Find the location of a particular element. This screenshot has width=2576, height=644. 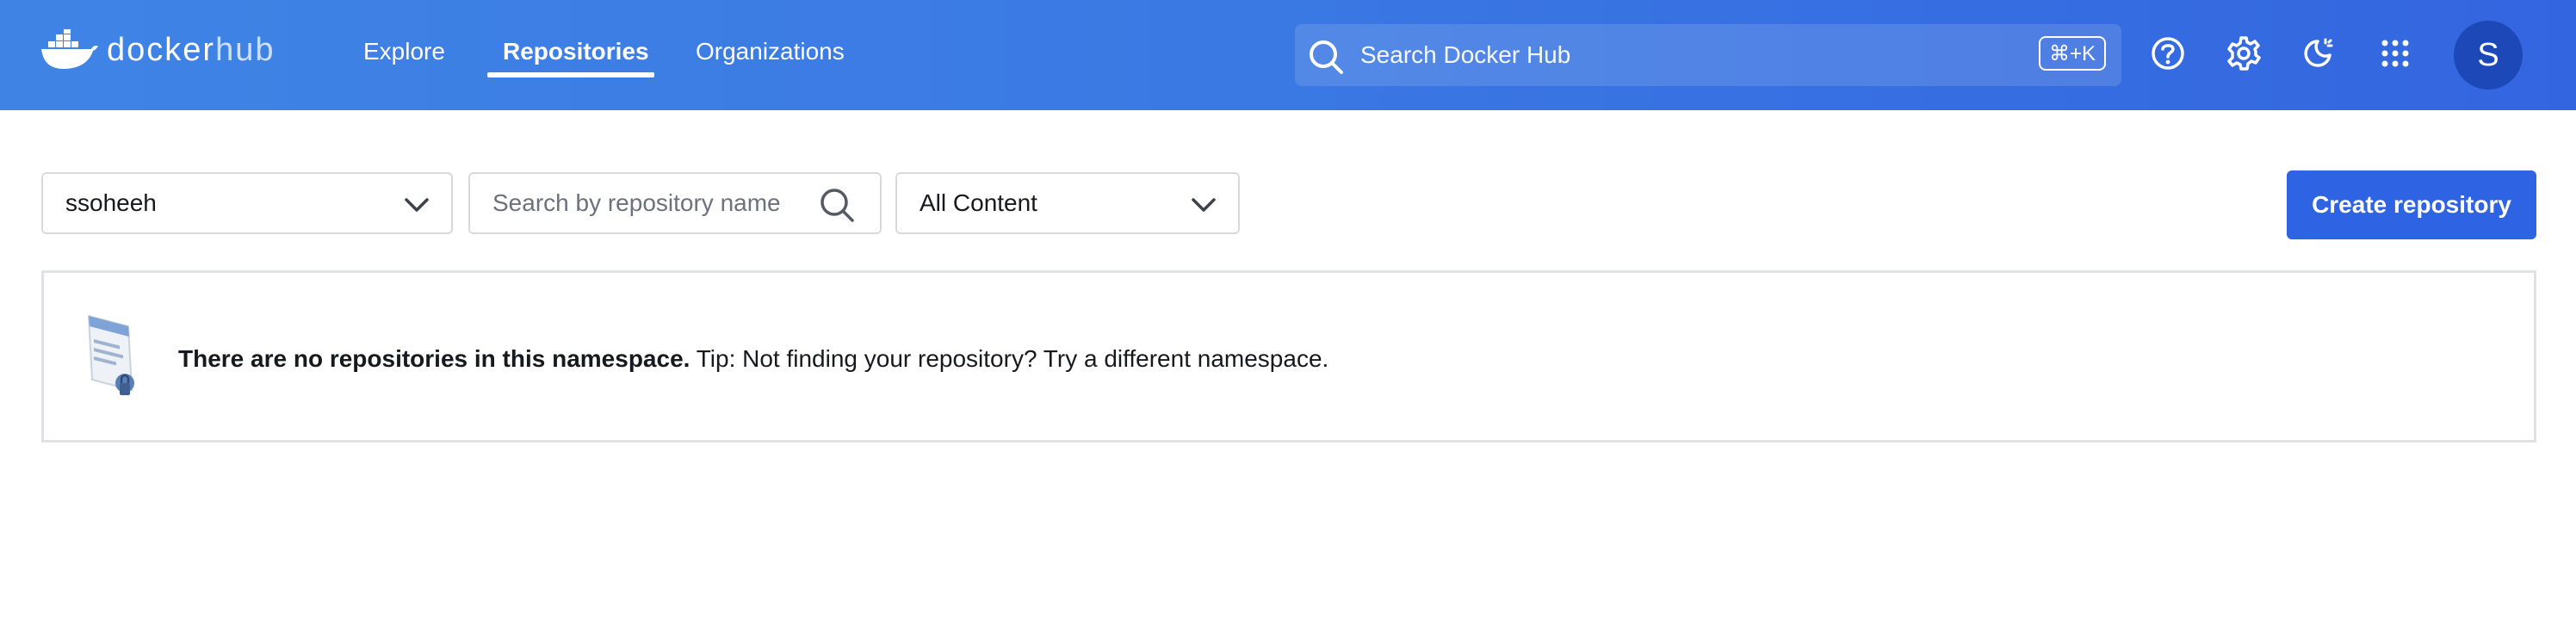

global-search-input: Search Docker Hub ⌘+K is located at coordinates (1708, 55).